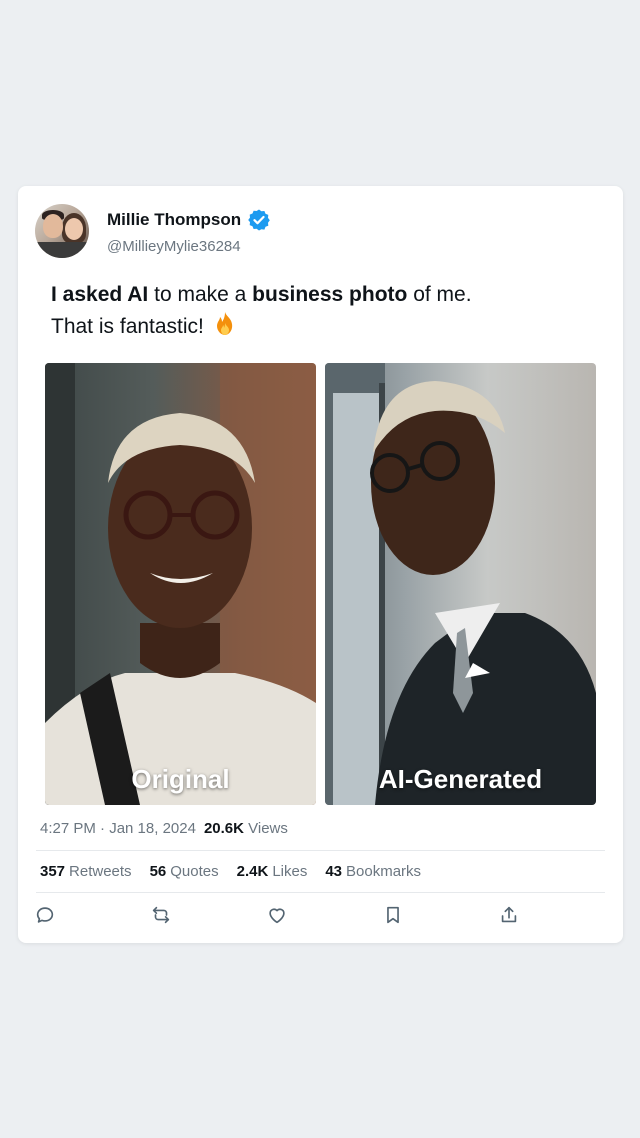  I want to click on share-button, so click(509, 915).